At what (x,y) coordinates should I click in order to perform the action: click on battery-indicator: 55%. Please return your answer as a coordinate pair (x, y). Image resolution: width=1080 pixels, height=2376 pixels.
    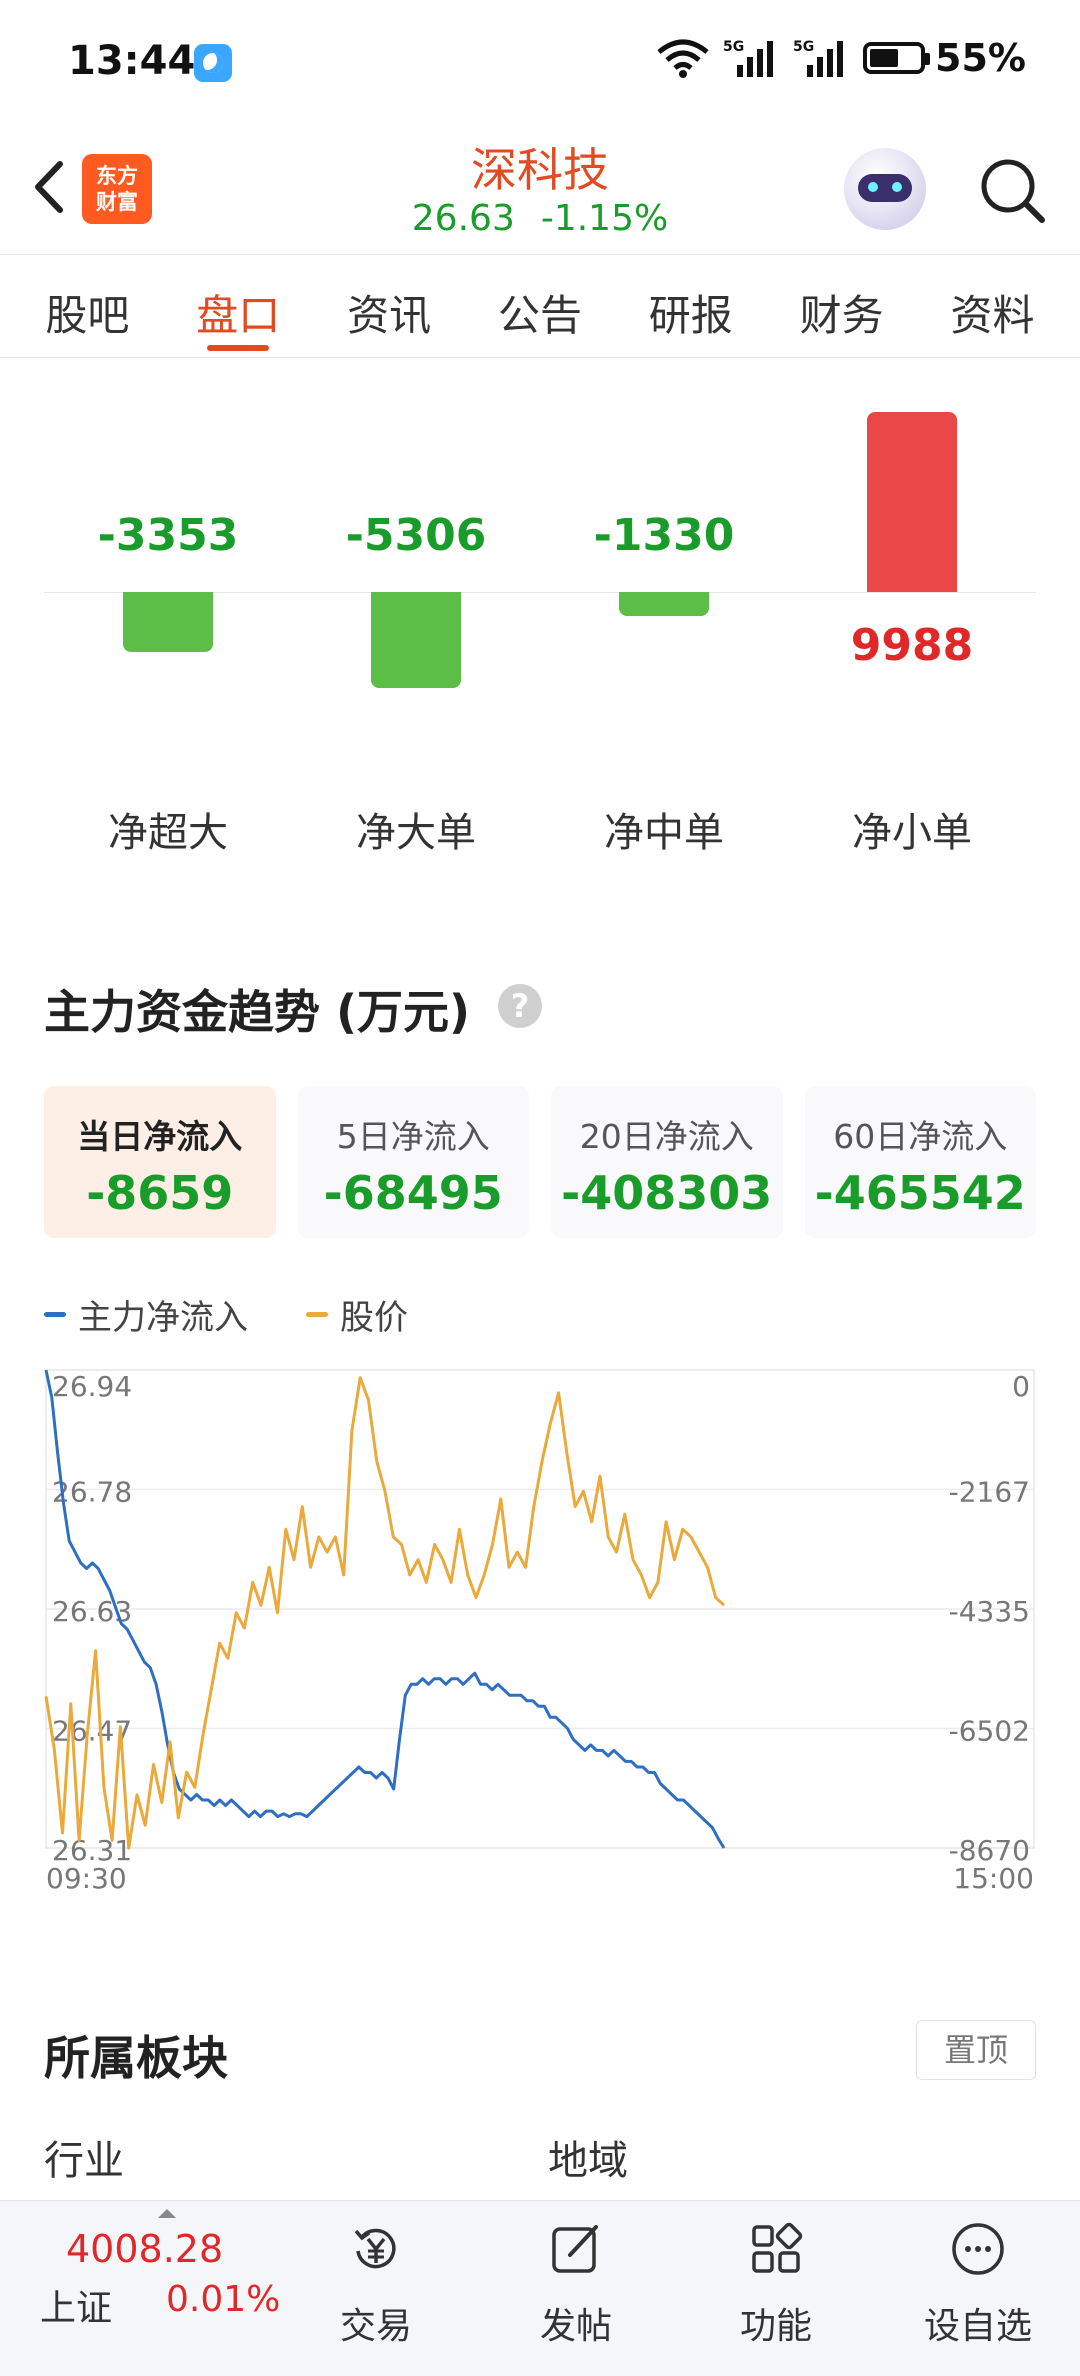
    Looking at the image, I should click on (944, 58).